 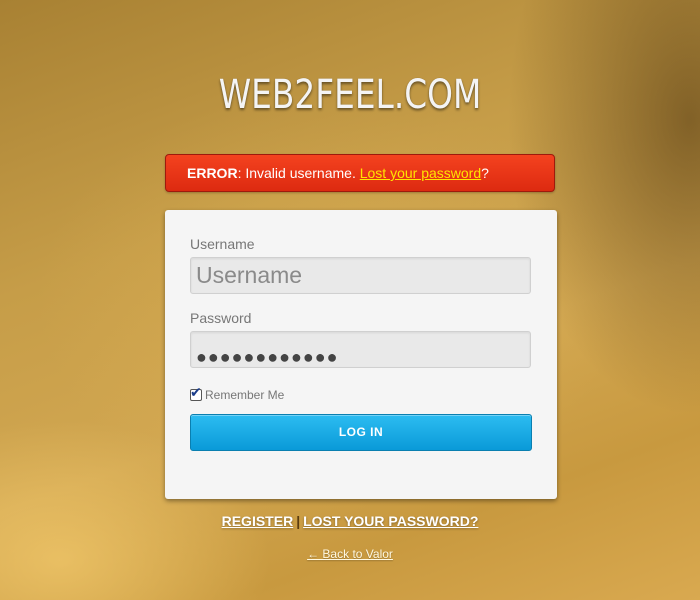 What do you see at coordinates (212, 173) in the screenshot?
I see `error-label: ERROR` at bounding box center [212, 173].